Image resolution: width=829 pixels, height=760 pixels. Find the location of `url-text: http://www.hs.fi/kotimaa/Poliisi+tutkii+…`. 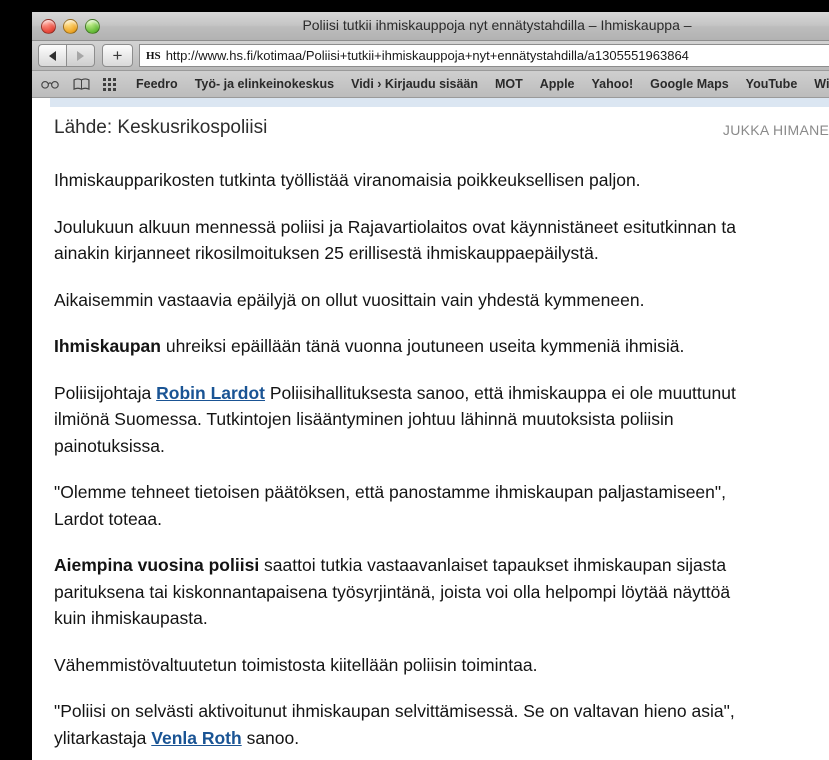

url-text: http://www.hs.fi/kotimaa/Poliisi+tutkii+… is located at coordinates (427, 55).